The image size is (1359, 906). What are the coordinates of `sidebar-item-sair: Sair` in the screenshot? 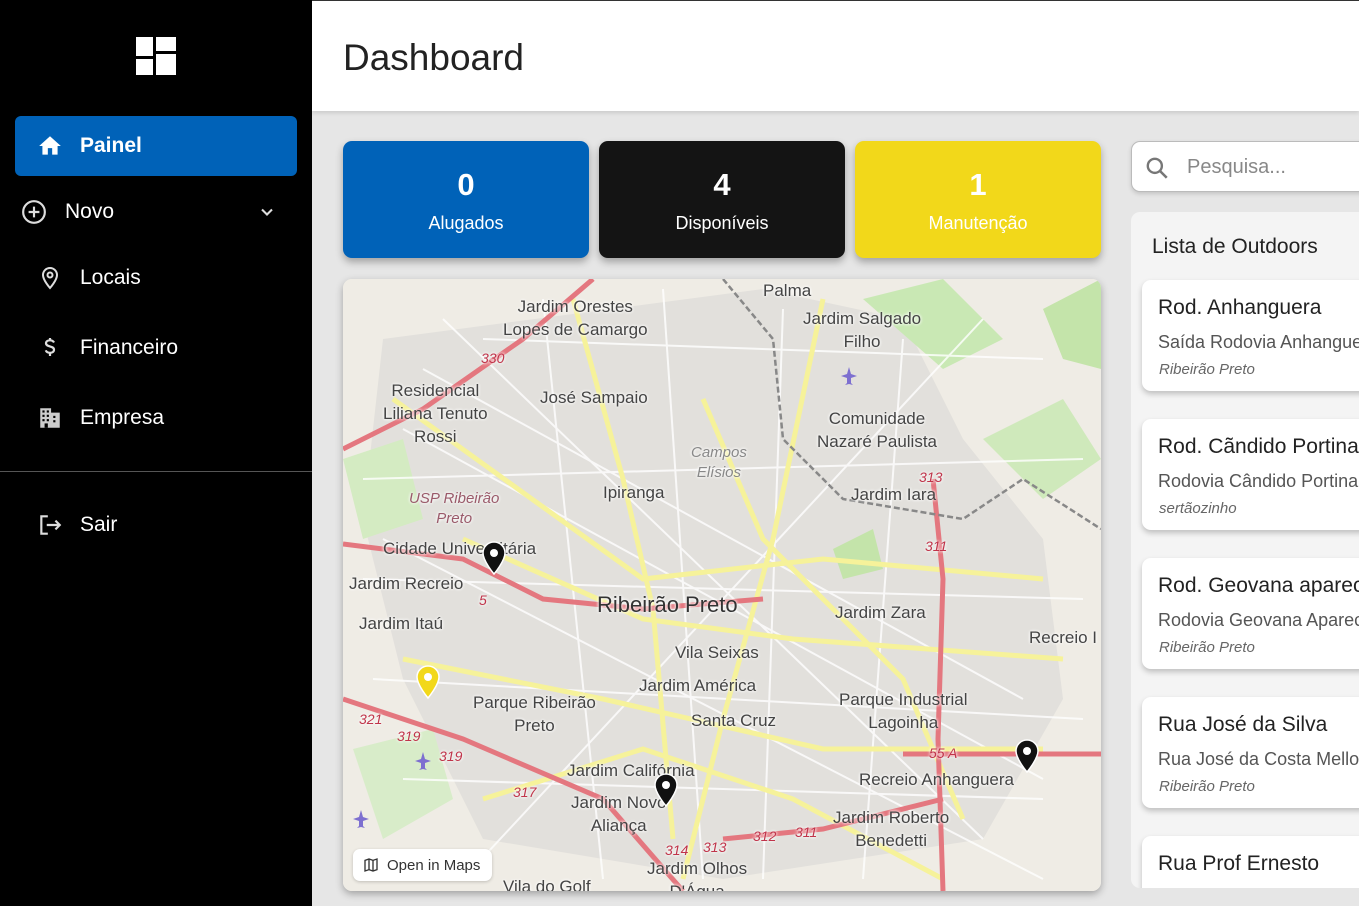 It's located at (156, 525).